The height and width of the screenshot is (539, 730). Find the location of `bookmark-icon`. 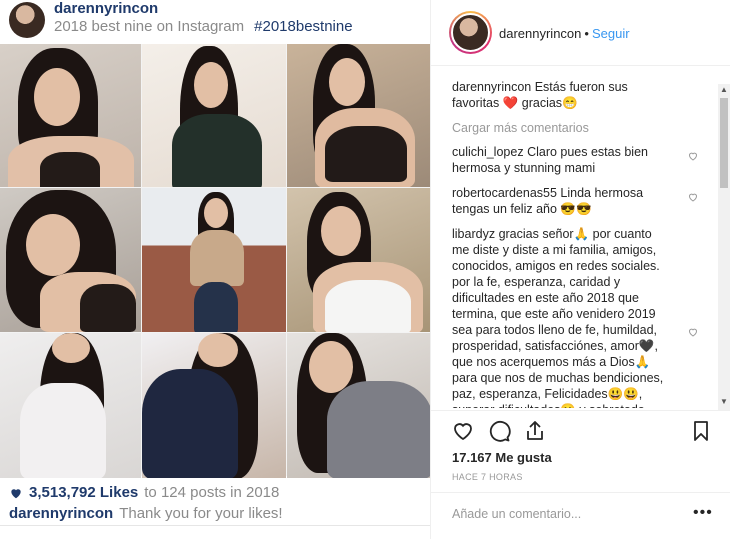

bookmark-icon is located at coordinates (701, 431).